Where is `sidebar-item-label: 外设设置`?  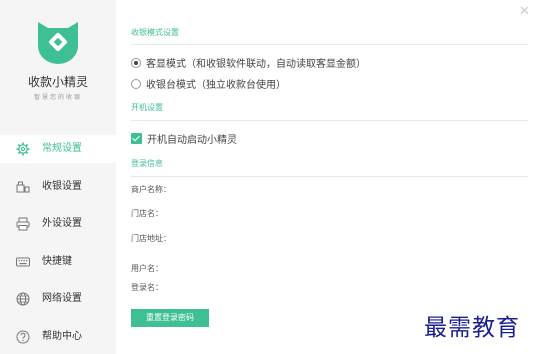 sidebar-item-label: 外设设置 is located at coordinates (62, 223).